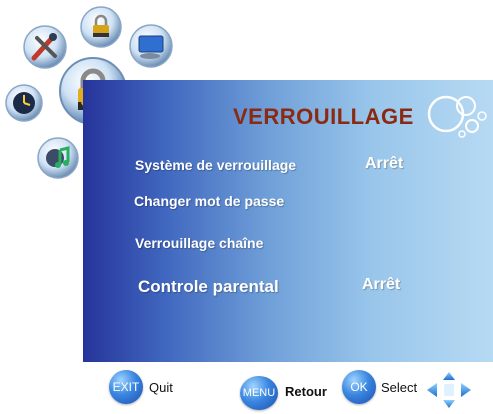  I want to click on monitor-icon, so click(151, 46).